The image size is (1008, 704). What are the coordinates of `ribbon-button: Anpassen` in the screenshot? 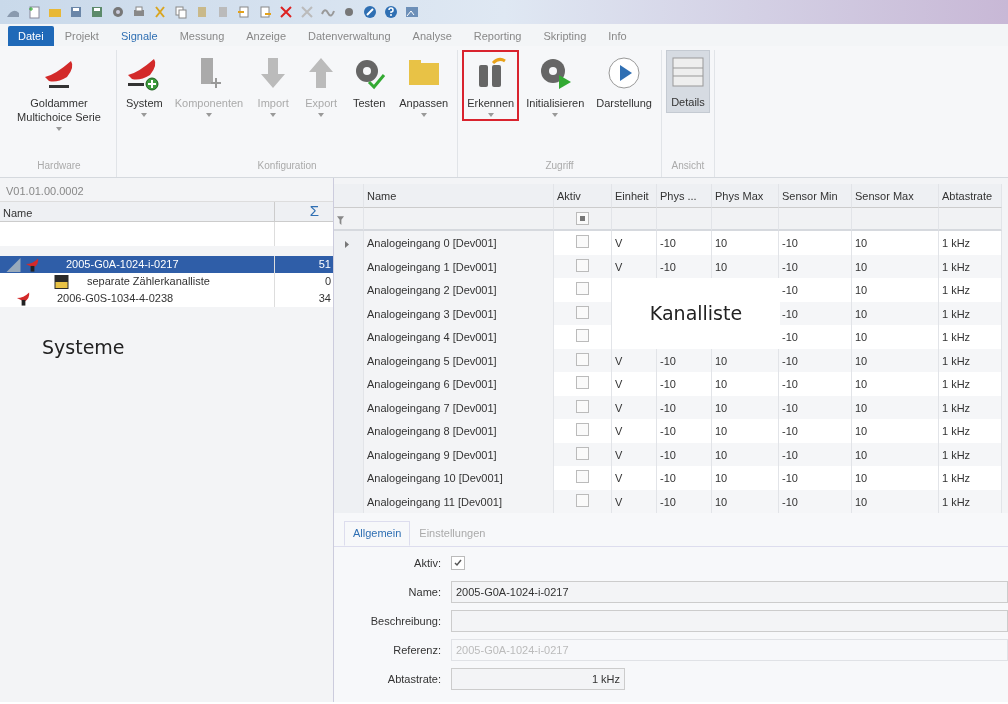 It's located at (424, 85).